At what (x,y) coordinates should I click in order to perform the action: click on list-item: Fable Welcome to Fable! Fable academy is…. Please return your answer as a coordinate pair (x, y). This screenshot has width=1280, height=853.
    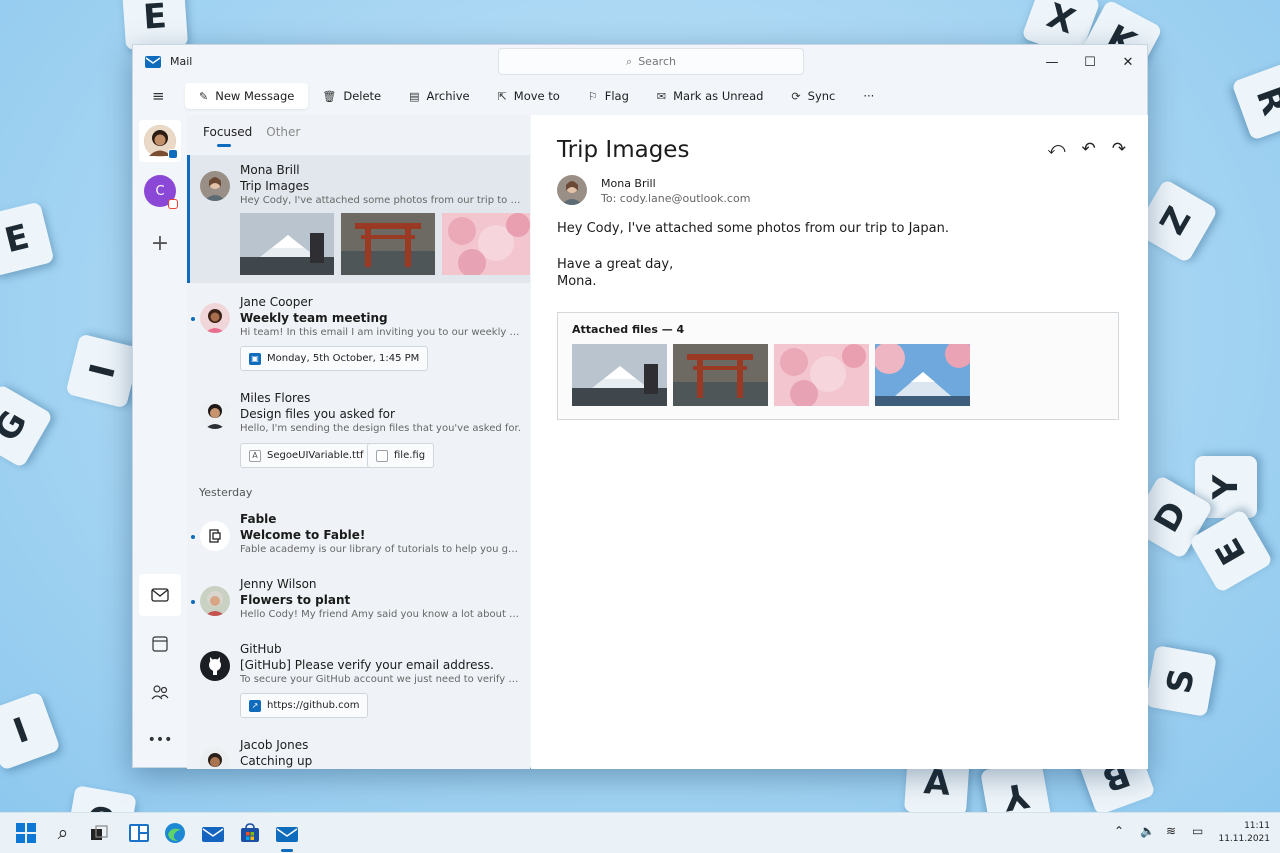
    Looking at the image, I should click on (358, 536).